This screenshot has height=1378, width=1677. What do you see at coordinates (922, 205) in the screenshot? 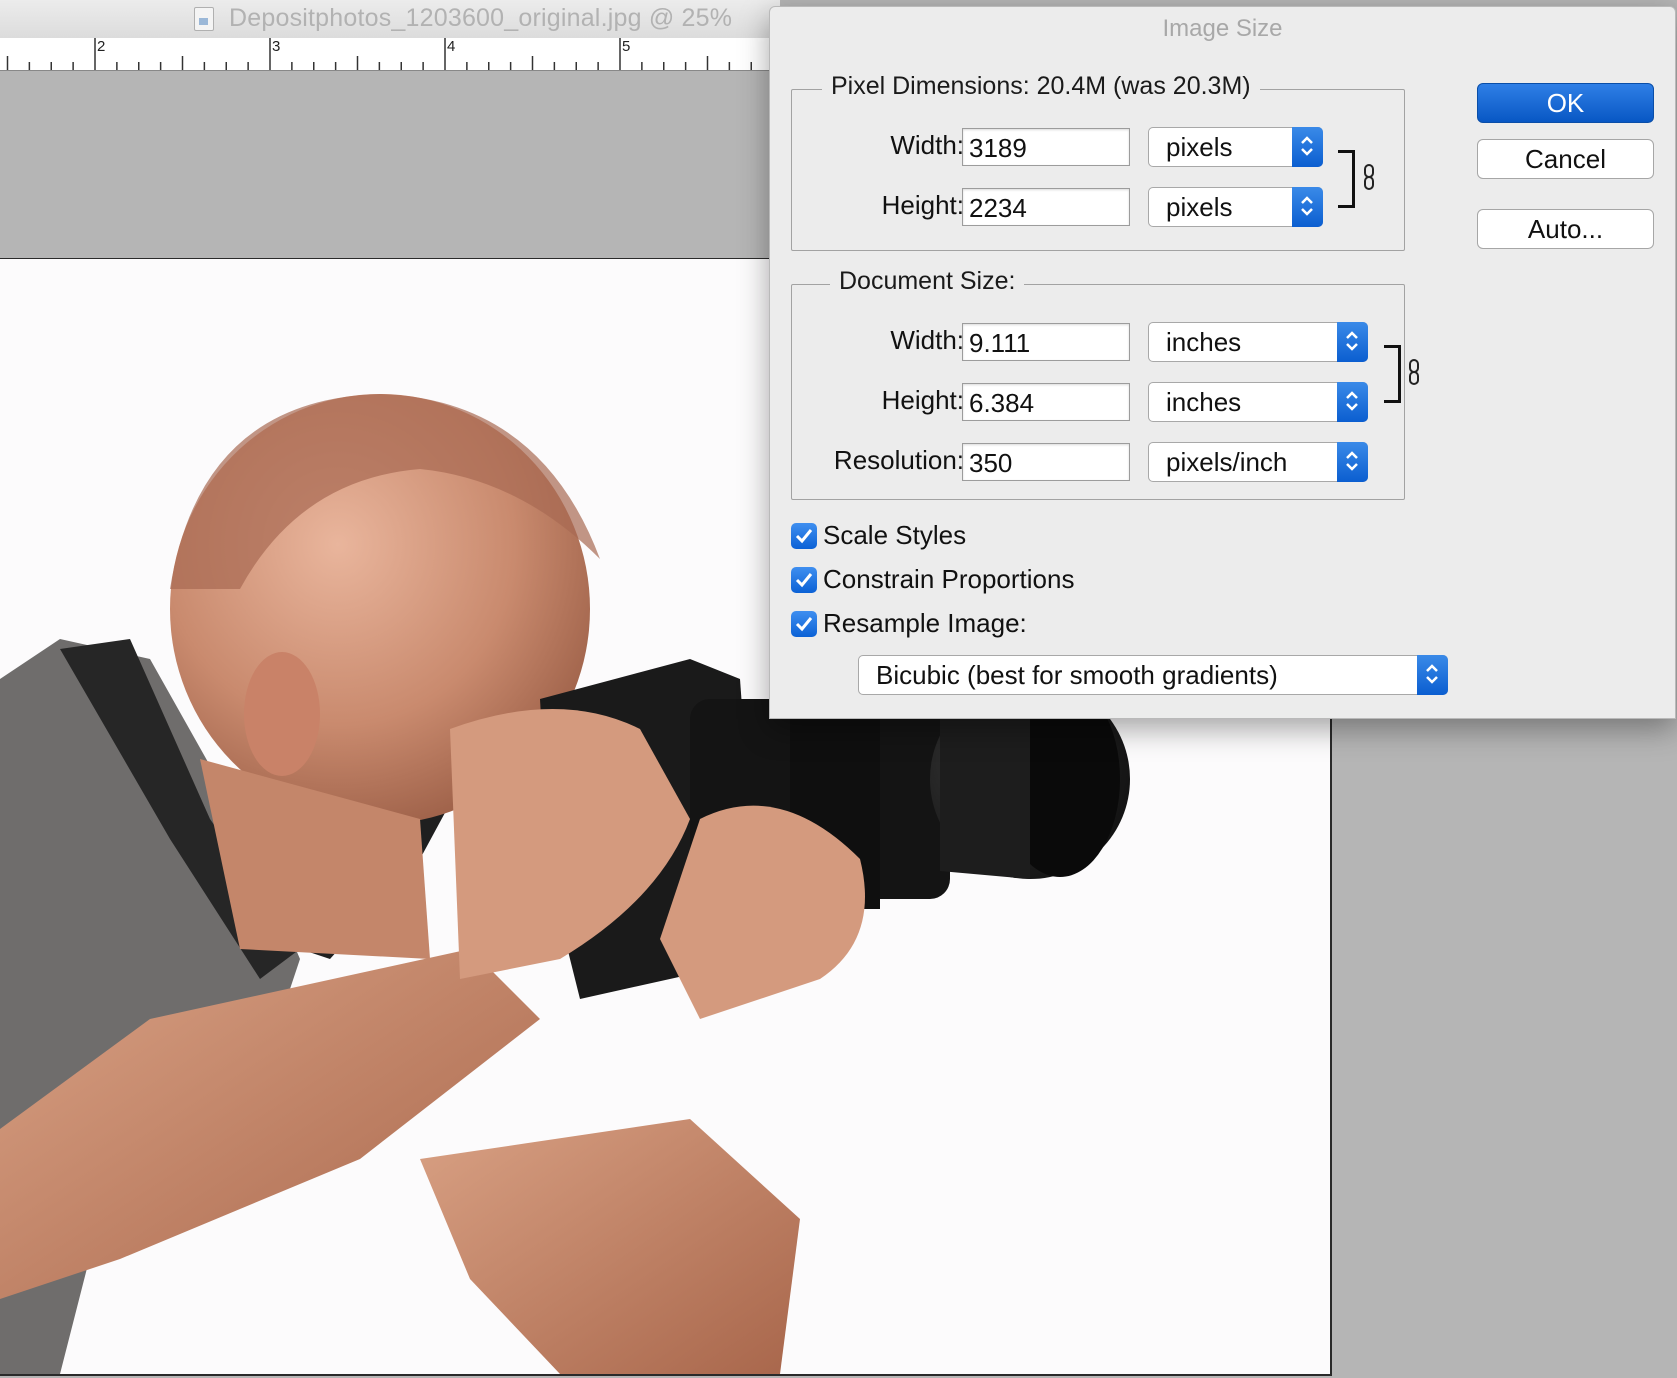
I see `pixel-height-label: Height:` at bounding box center [922, 205].